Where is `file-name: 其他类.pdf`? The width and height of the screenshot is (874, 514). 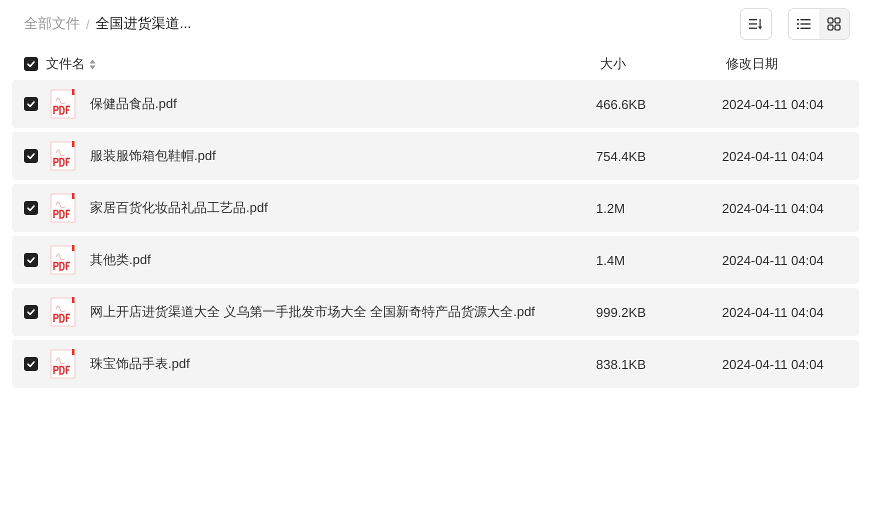 file-name: 其他类.pdf is located at coordinates (343, 260).